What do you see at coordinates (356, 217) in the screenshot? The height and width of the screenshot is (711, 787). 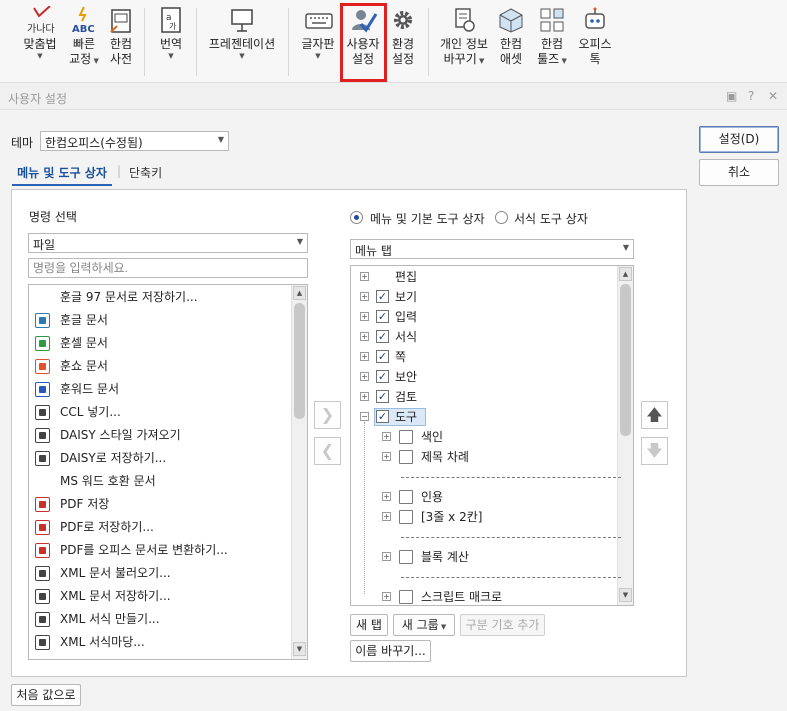 I see `radio-menu-toolbox` at bounding box center [356, 217].